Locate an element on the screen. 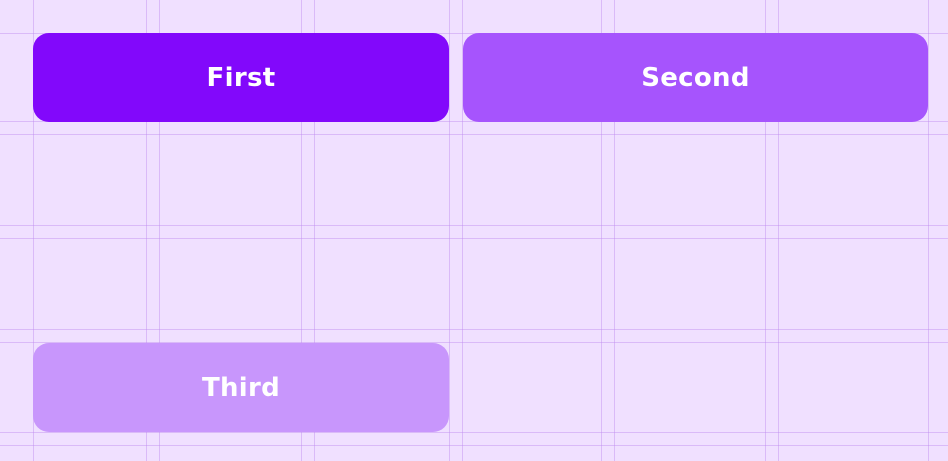 This screenshot has height=461, width=948. second-button: Second is located at coordinates (695, 77).